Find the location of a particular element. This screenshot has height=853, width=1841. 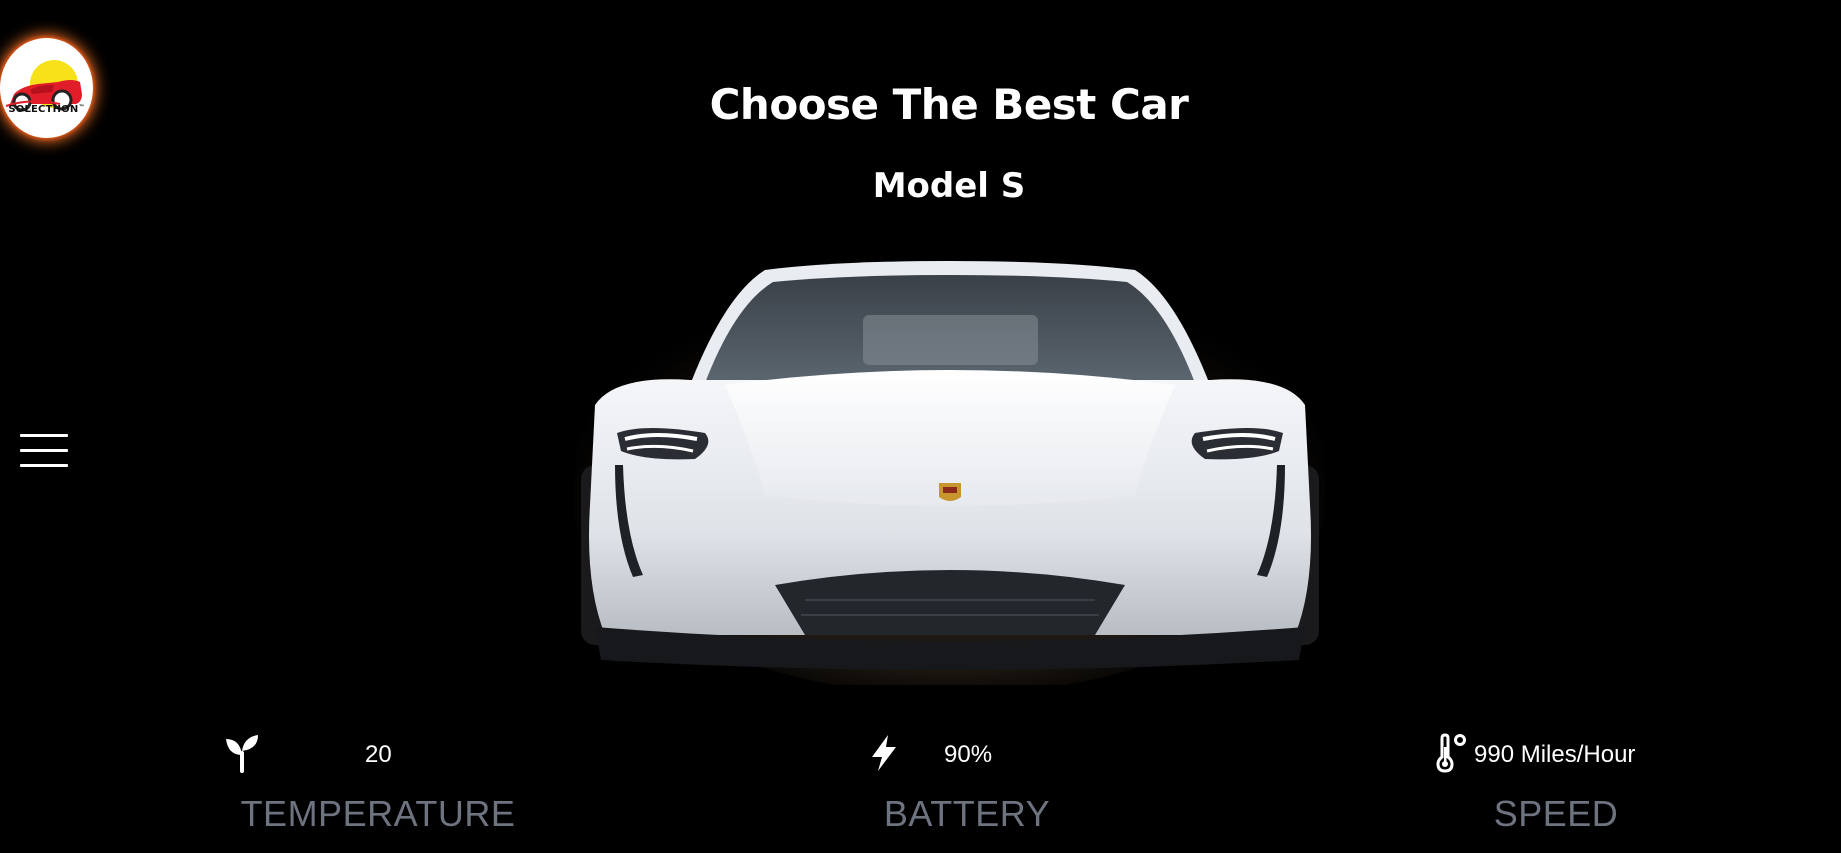

battery-label: BATTERY is located at coordinates (967, 813).